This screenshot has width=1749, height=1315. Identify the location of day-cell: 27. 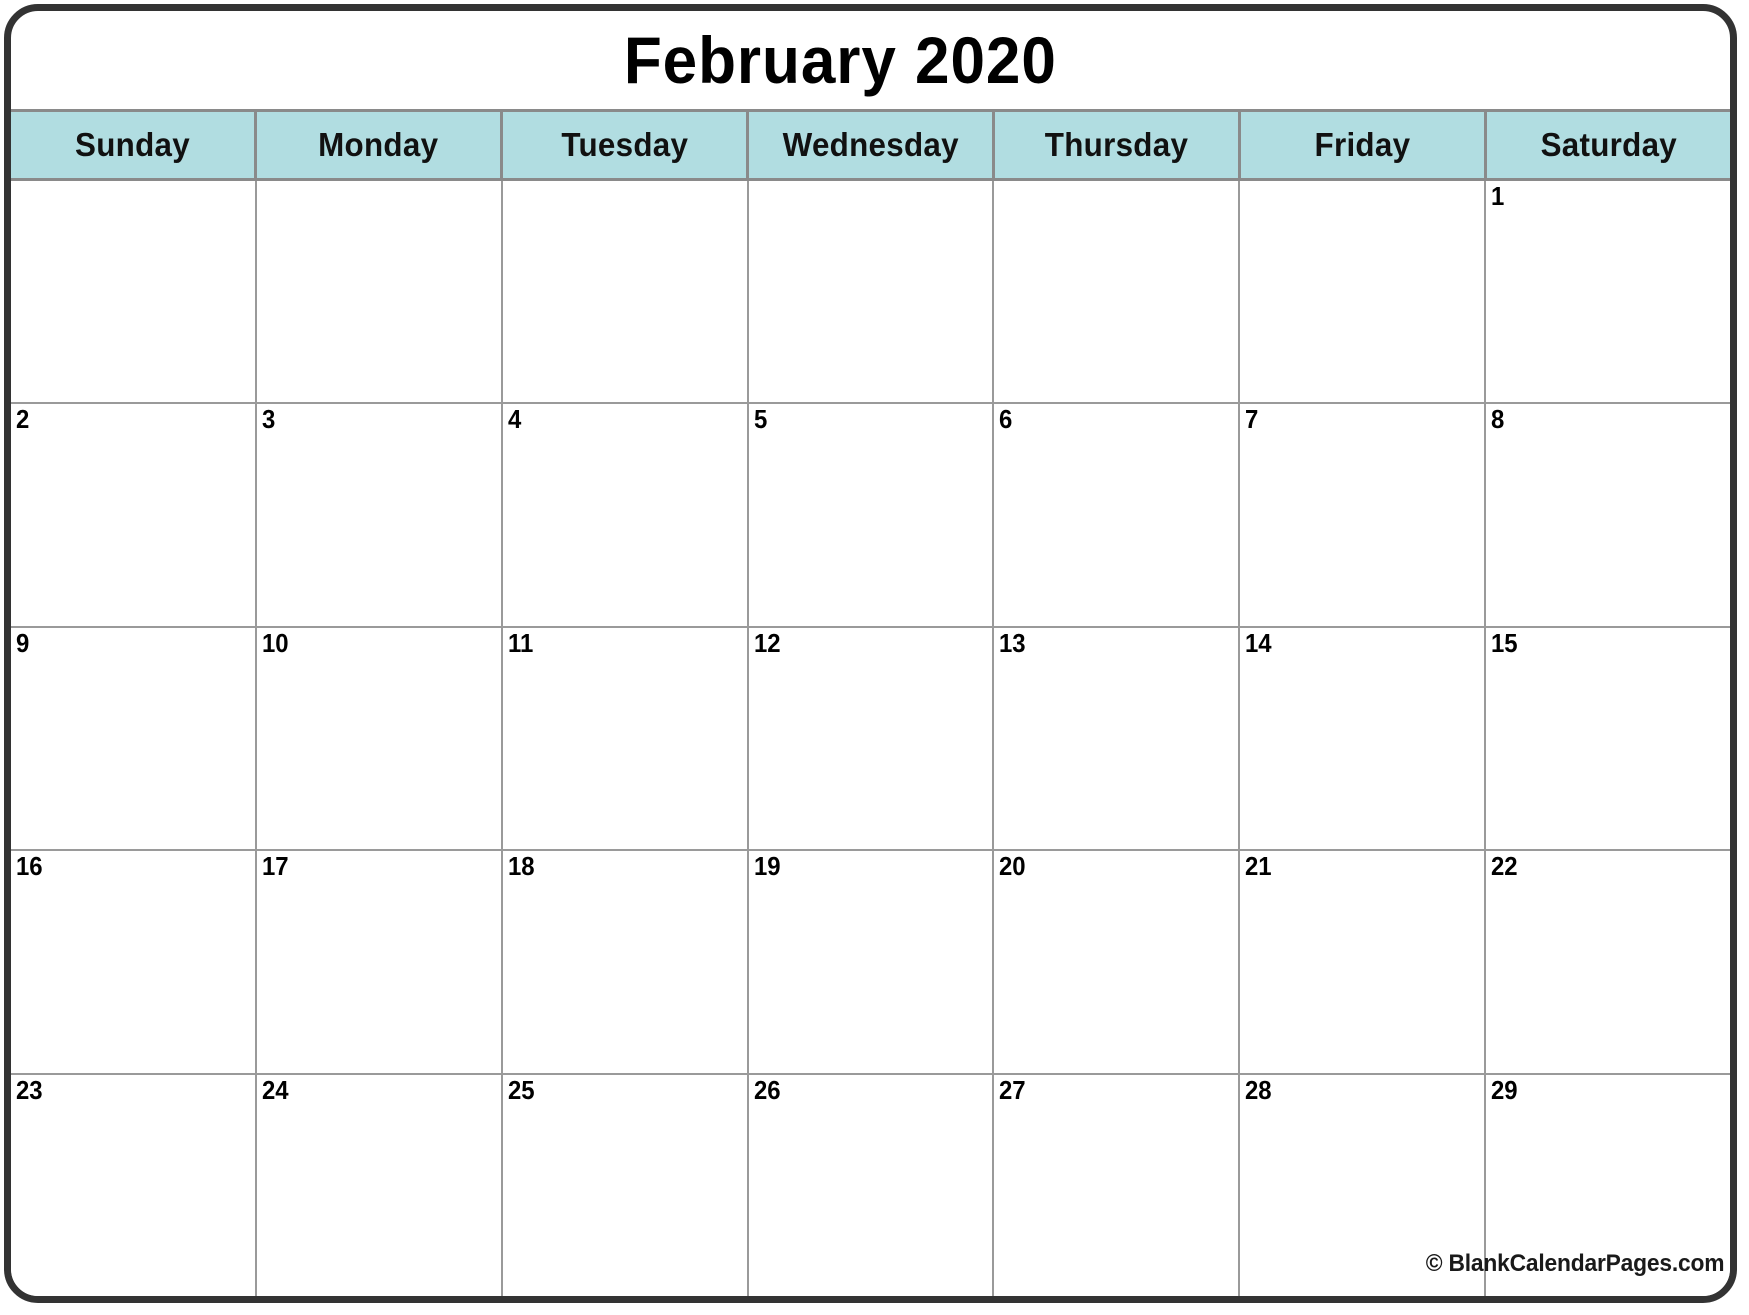
(1115, 1185).